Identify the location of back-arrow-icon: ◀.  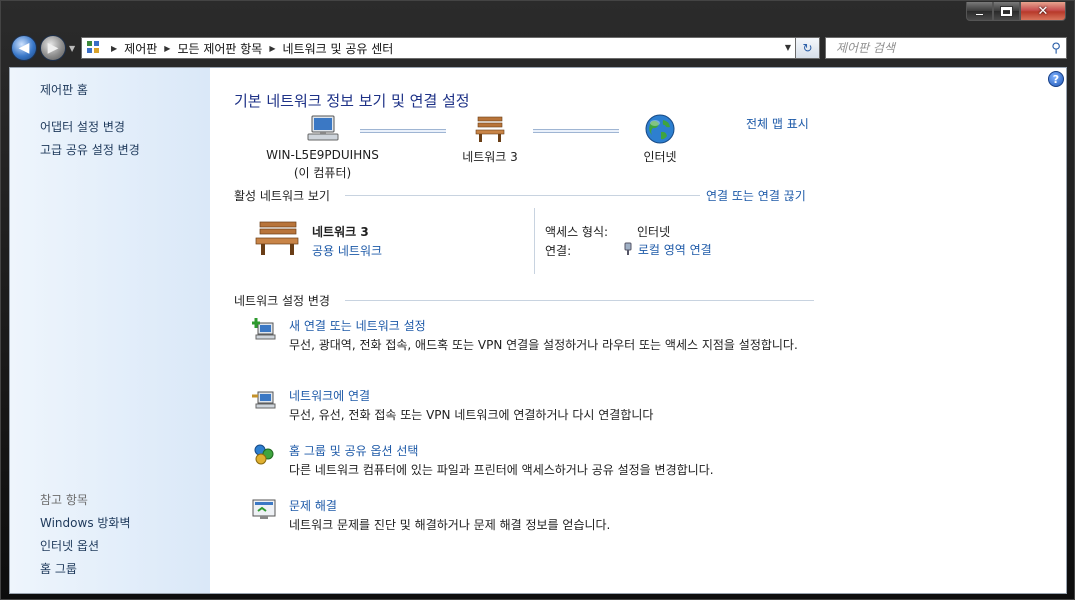
(24, 48).